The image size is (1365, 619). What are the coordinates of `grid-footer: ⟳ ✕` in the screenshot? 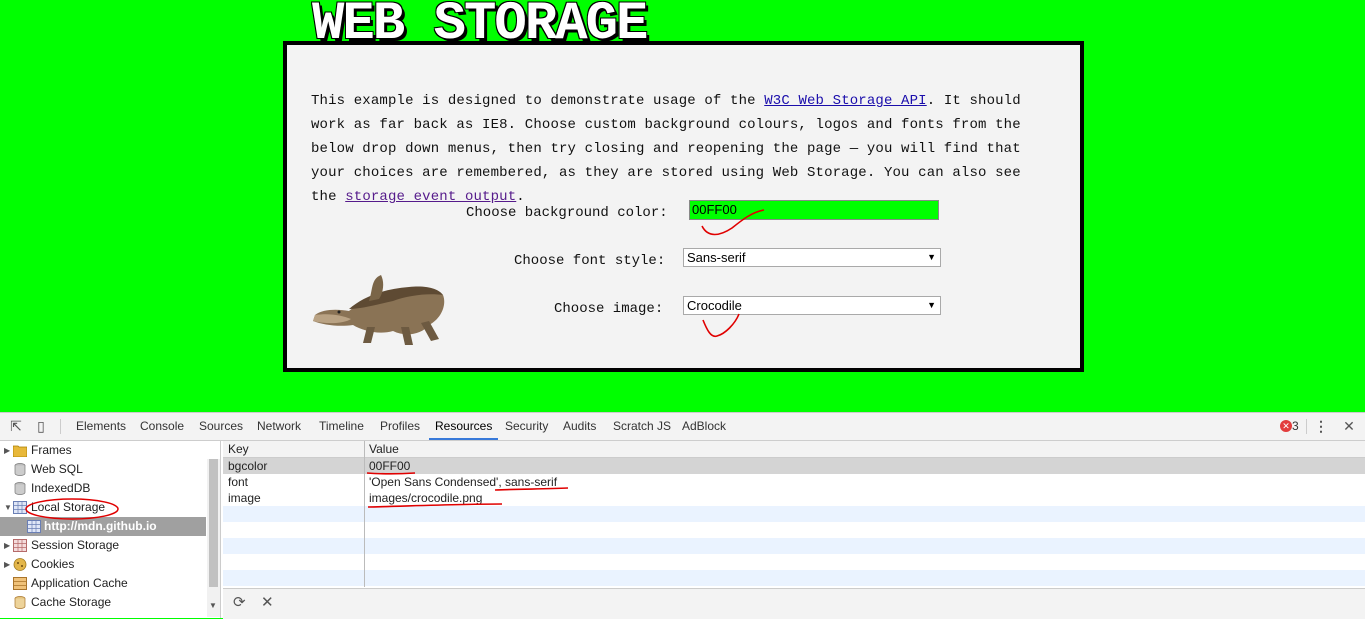 It's located at (794, 603).